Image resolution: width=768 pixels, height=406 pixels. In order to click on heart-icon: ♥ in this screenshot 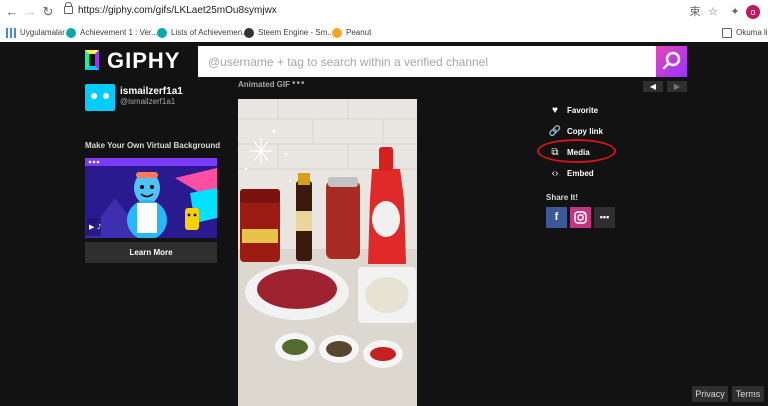, I will do `click(555, 110)`.